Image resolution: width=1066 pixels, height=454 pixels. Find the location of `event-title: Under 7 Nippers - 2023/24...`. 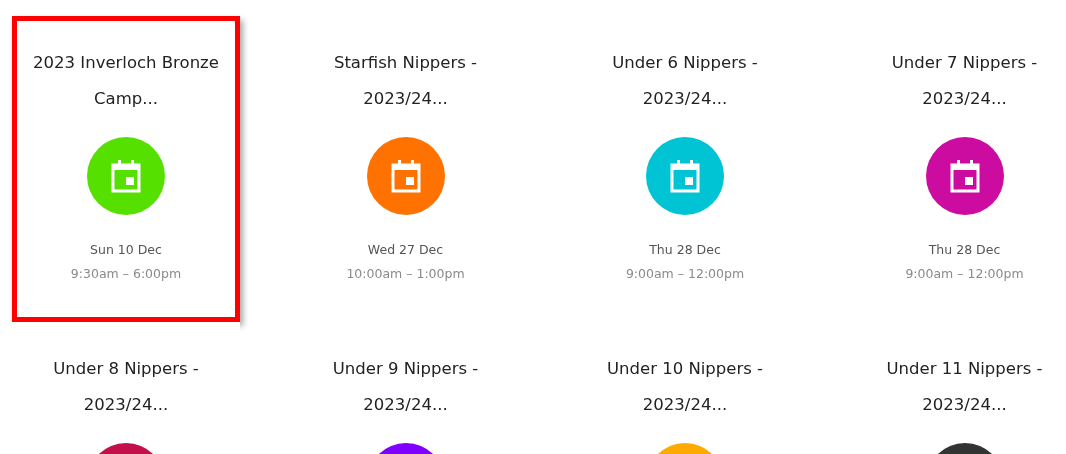

event-title: Under 7 Nippers - 2023/24... is located at coordinates (964, 81).